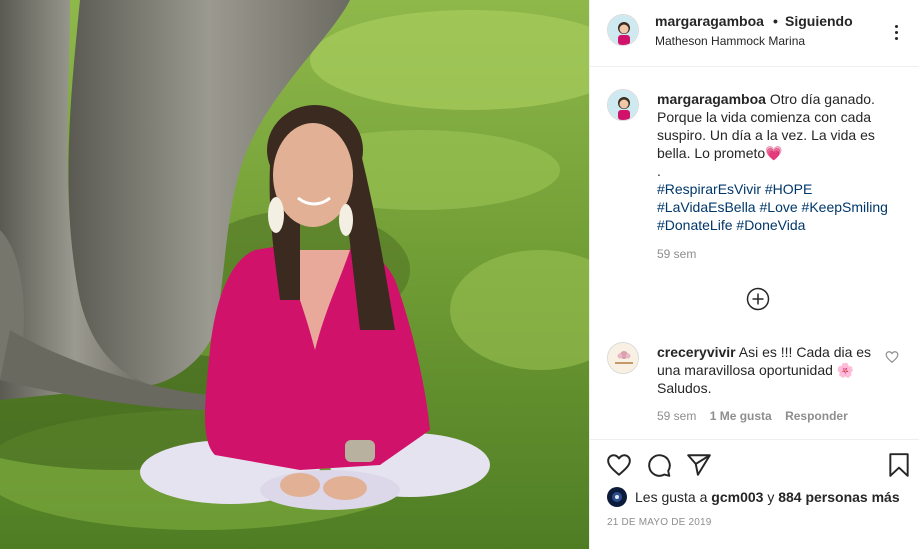 The image size is (919, 549). What do you see at coordinates (838, 497) in the screenshot?
I see `likes-count: 884 personas más` at bounding box center [838, 497].